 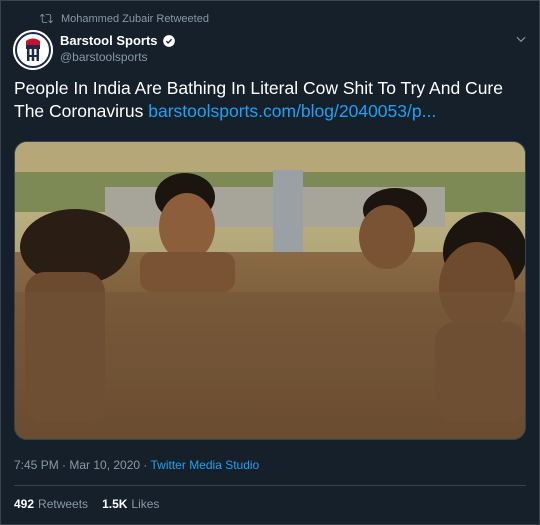 What do you see at coordinates (521, 39) in the screenshot?
I see `chevron-down-icon` at bounding box center [521, 39].